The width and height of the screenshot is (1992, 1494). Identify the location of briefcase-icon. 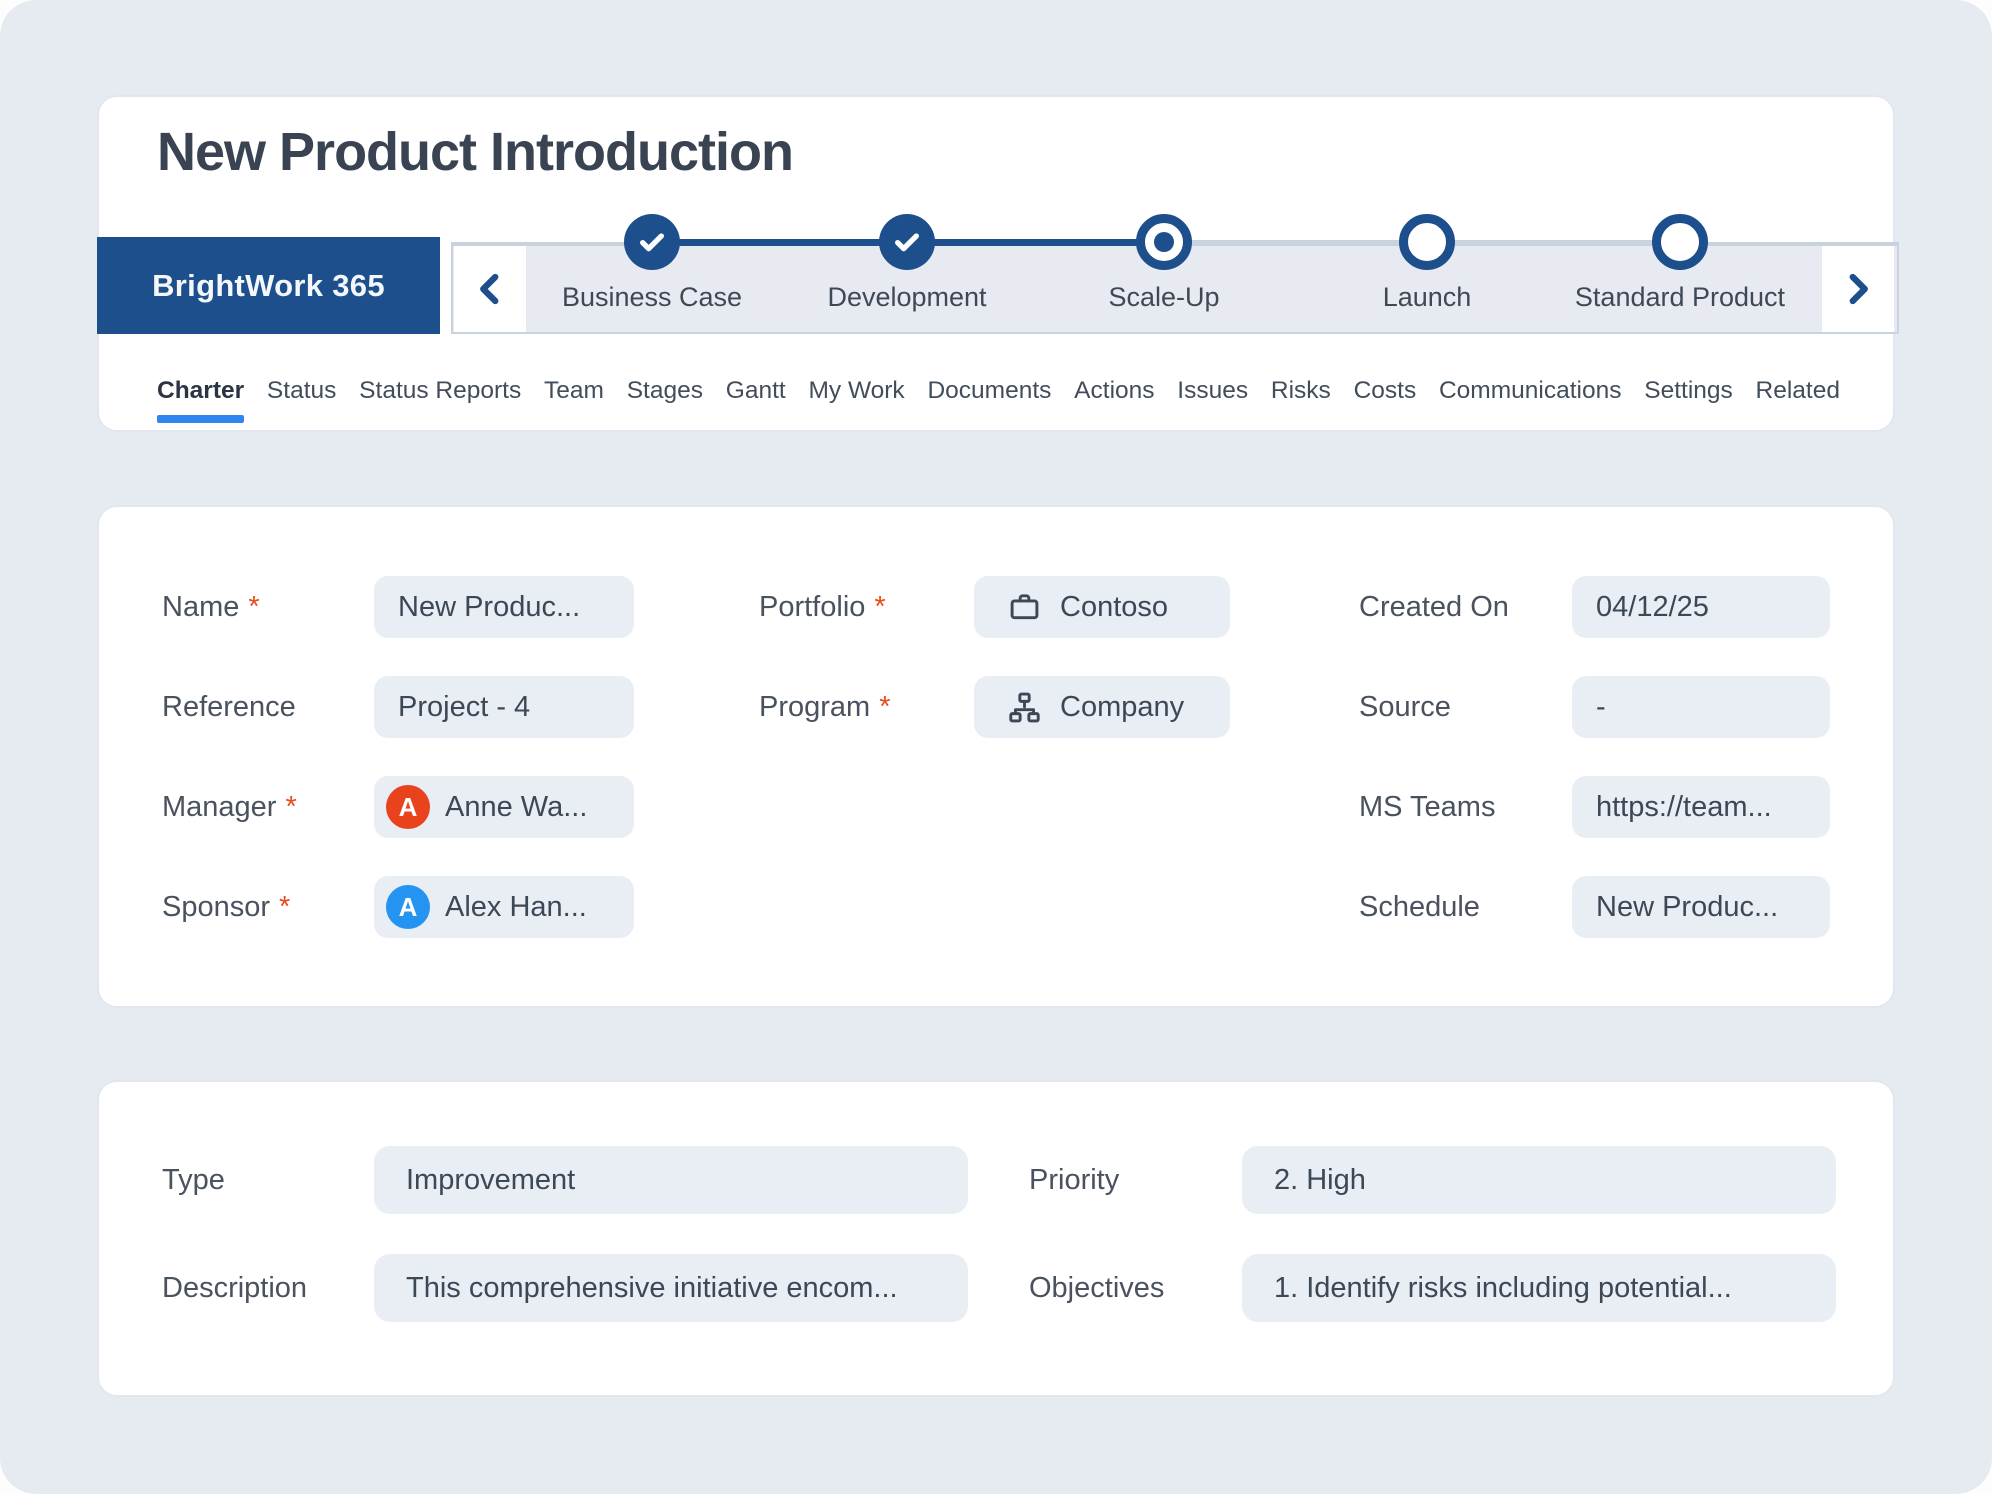
(1024, 606).